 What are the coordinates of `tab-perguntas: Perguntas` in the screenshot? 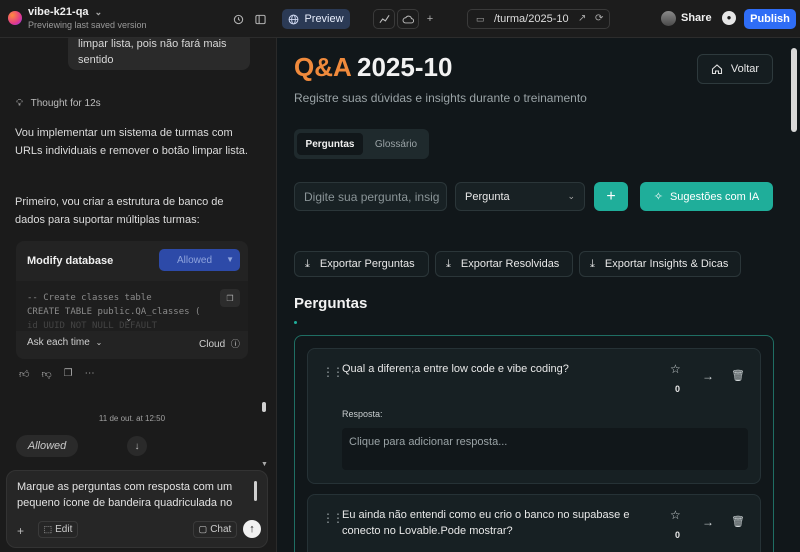 It's located at (330, 144).